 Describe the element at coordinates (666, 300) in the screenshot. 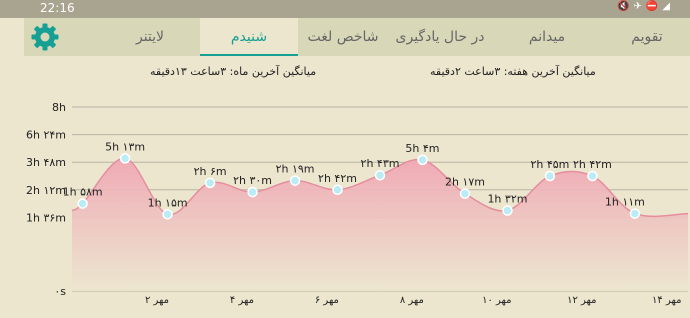

I see `x-tick-label: ۱۴ مهر` at that location.